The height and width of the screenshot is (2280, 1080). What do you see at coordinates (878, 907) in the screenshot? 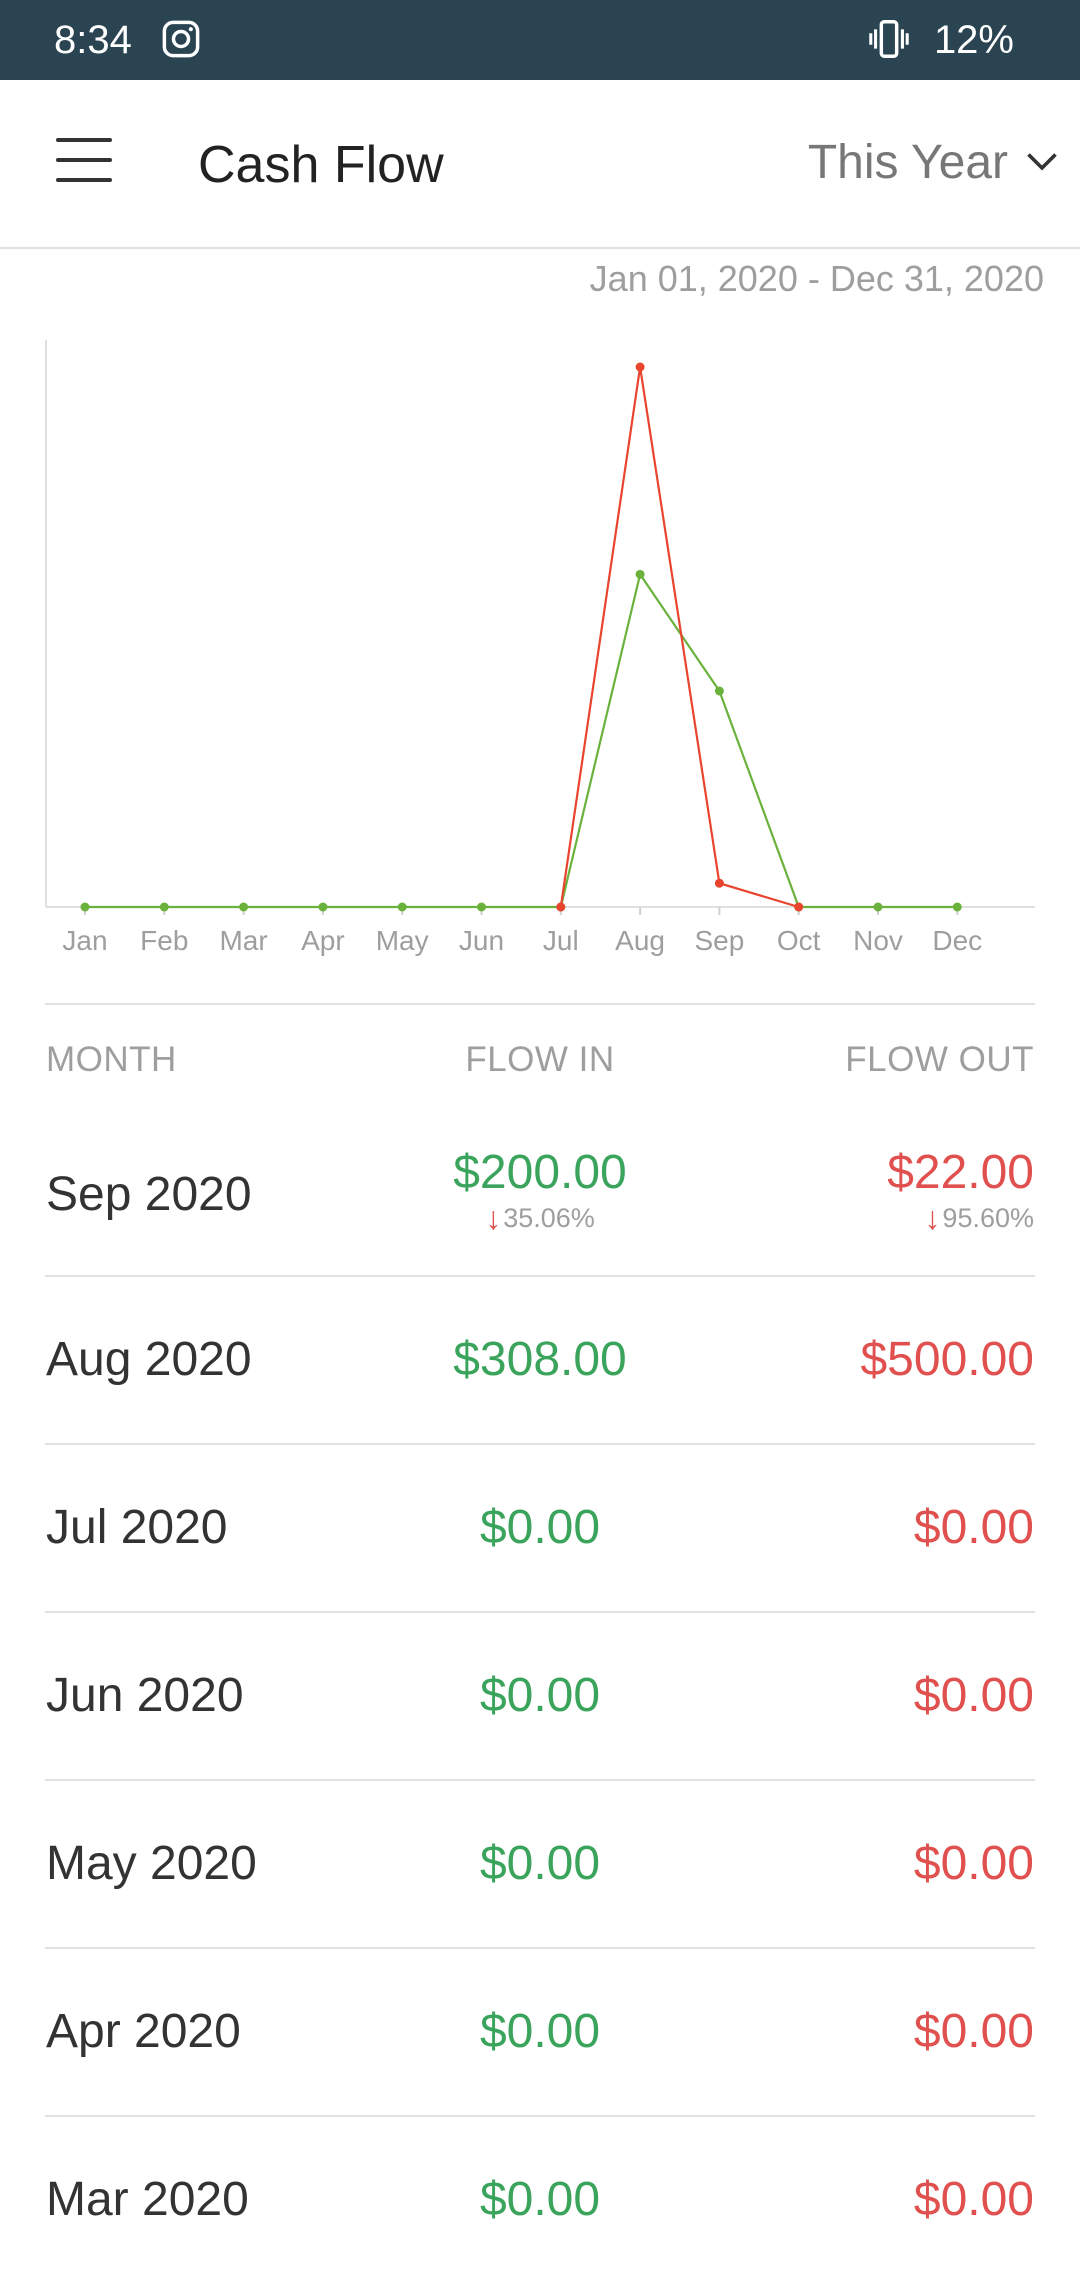
I see `data-point-1-nov` at bounding box center [878, 907].